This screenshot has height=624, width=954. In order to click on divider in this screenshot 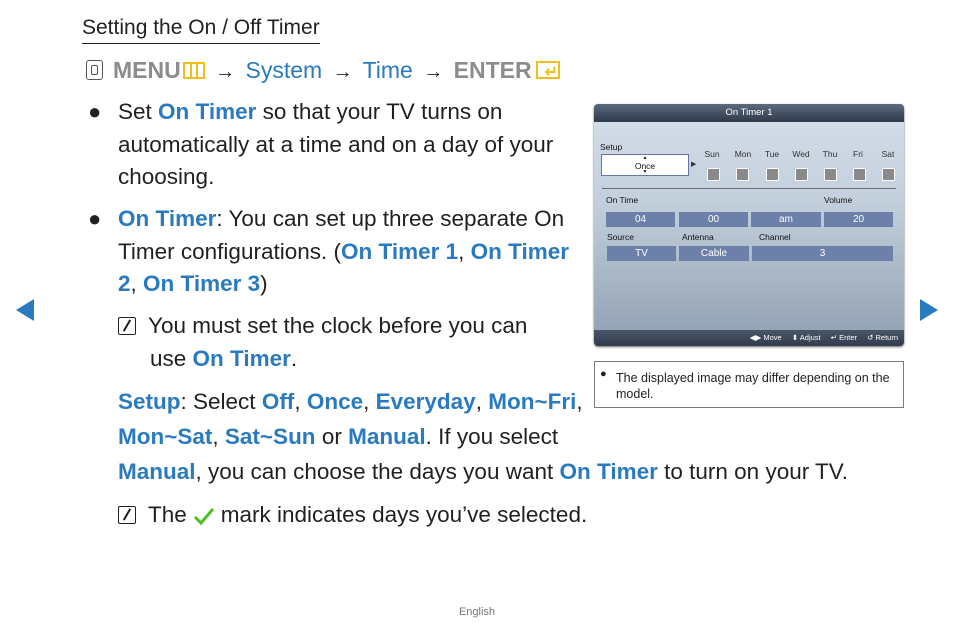, I will do `click(749, 188)`.